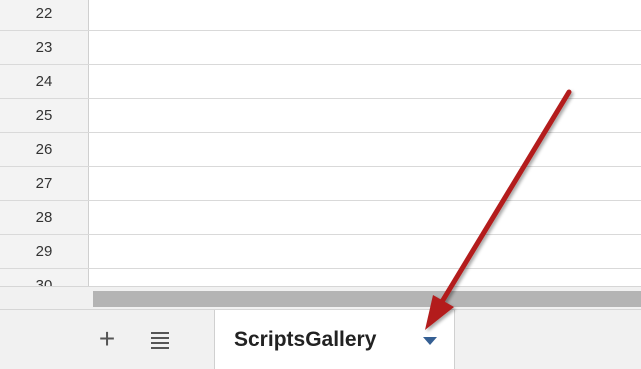 The height and width of the screenshot is (369, 641). Describe the element at coordinates (107, 339) in the screenshot. I see `plus-icon: +` at that location.